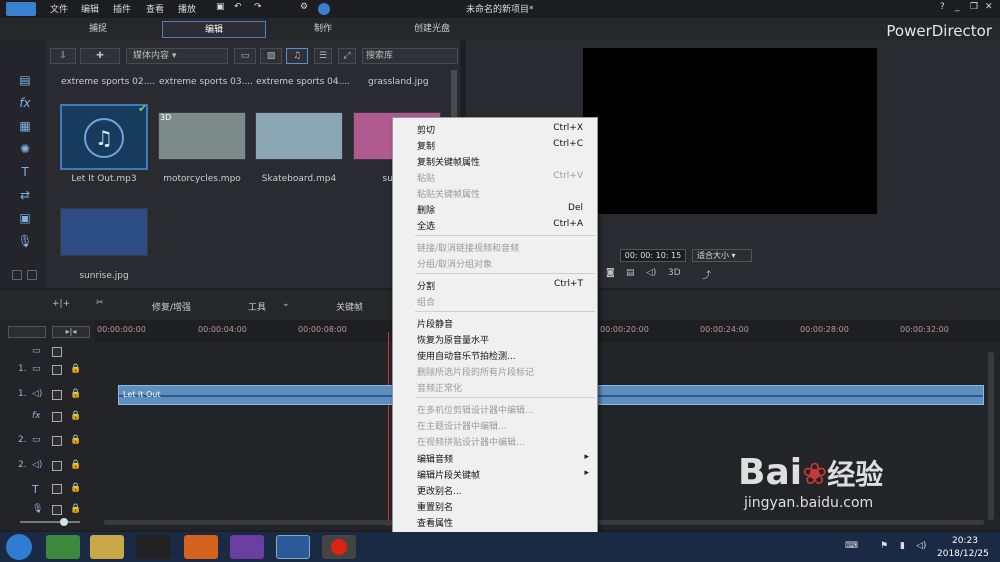  I want to click on split-scissors-icon: ✂, so click(100, 303).